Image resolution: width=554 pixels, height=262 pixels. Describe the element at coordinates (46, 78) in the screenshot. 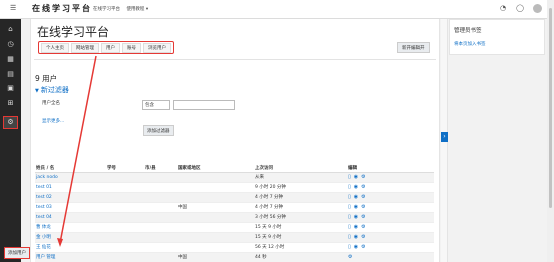

I see `users-count-title: 9 用户` at that location.